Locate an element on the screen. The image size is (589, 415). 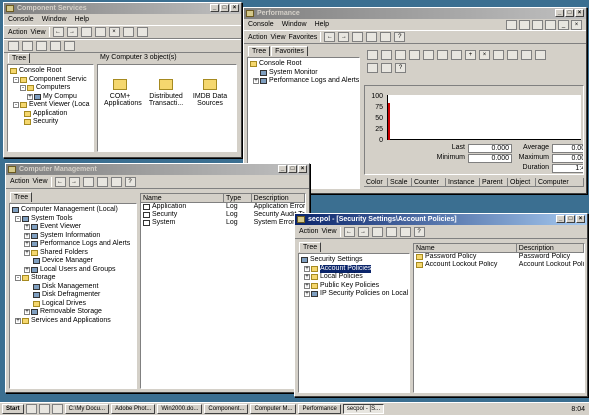
menu-window: Window is located at coordinates (294, 24).